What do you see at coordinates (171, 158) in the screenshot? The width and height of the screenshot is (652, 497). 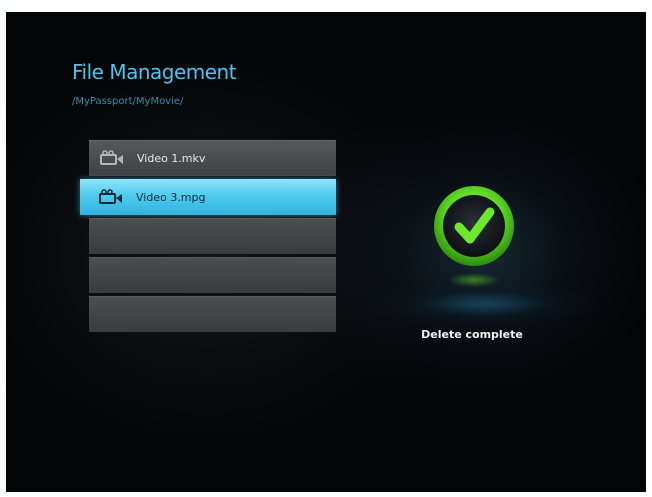 I see `file-name: Video 1.mkv` at bounding box center [171, 158].